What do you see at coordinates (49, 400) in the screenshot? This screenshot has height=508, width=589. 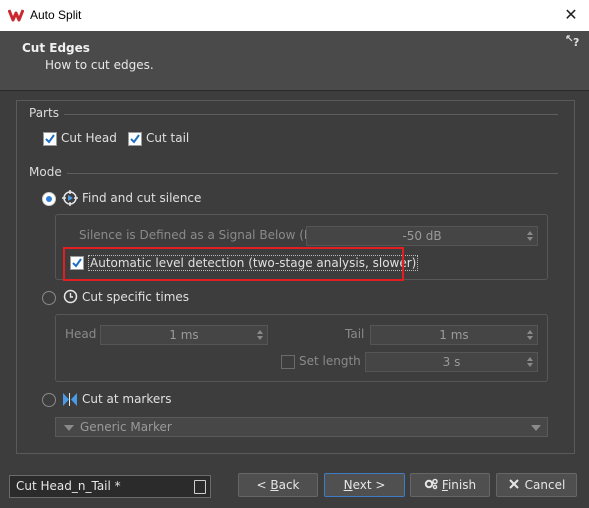 I see `cut-at-markers-radio` at bounding box center [49, 400].